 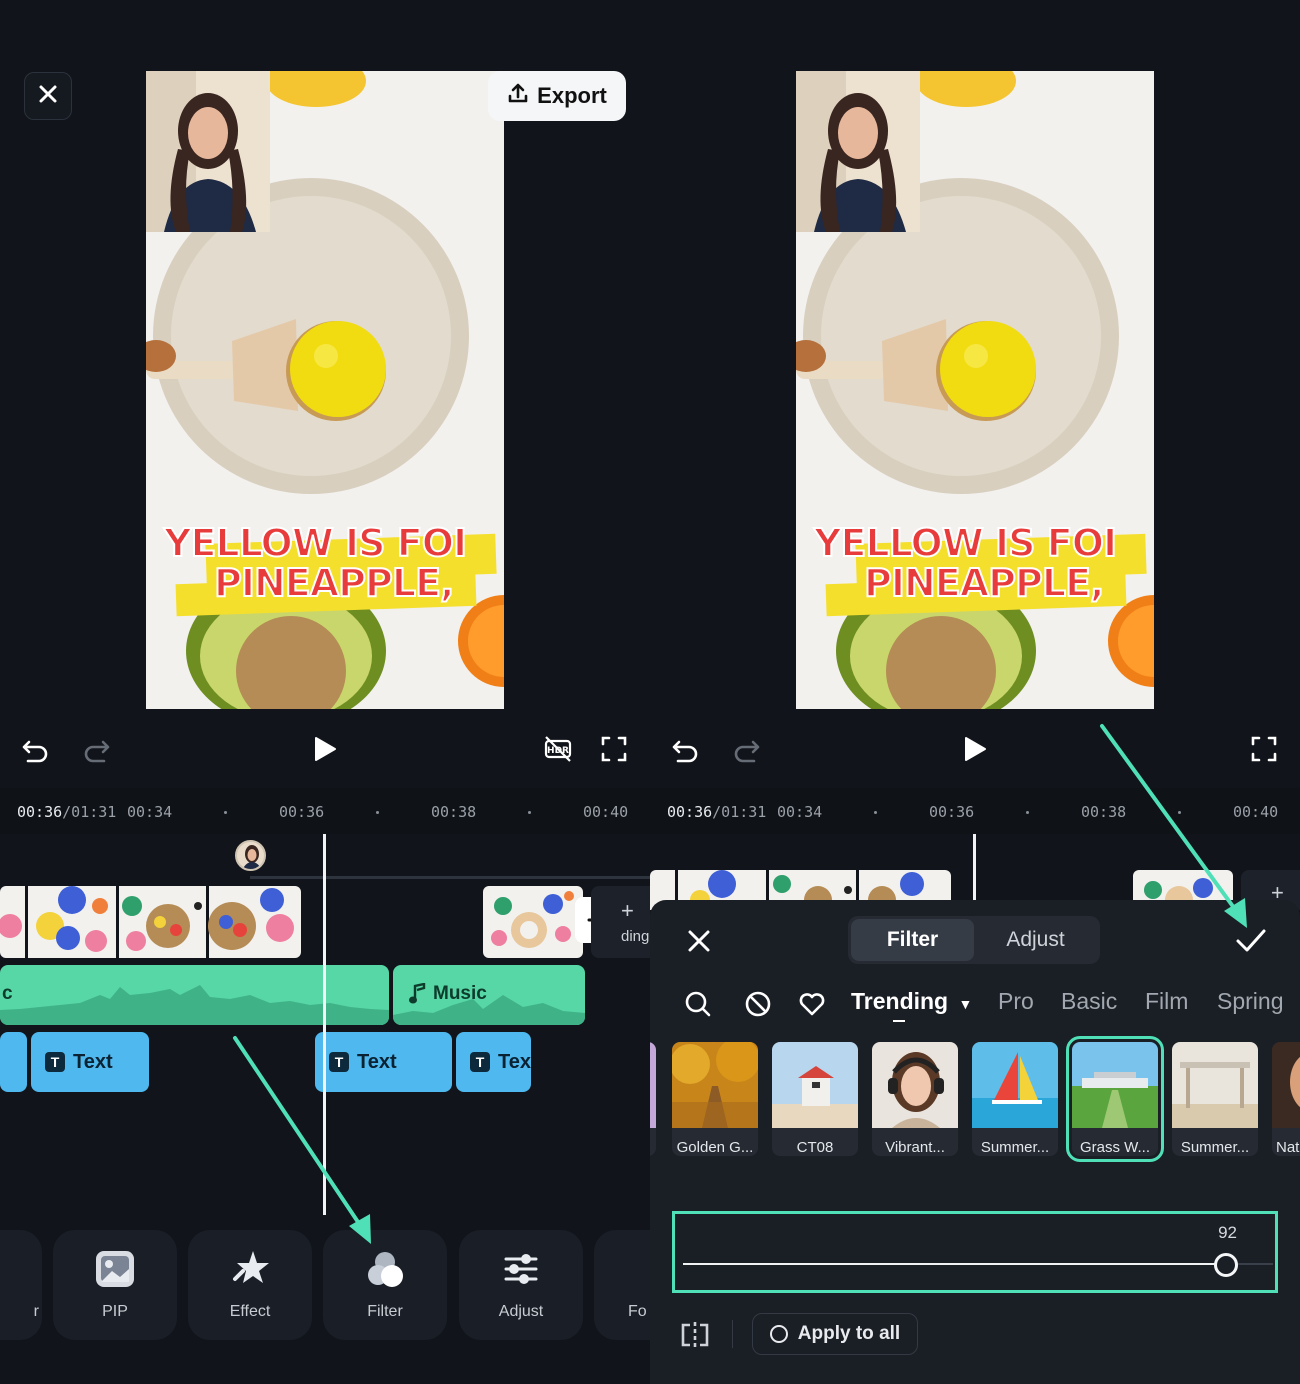 What do you see at coordinates (912, 940) in the screenshot?
I see `tab-filter: Filter` at bounding box center [912, 940].